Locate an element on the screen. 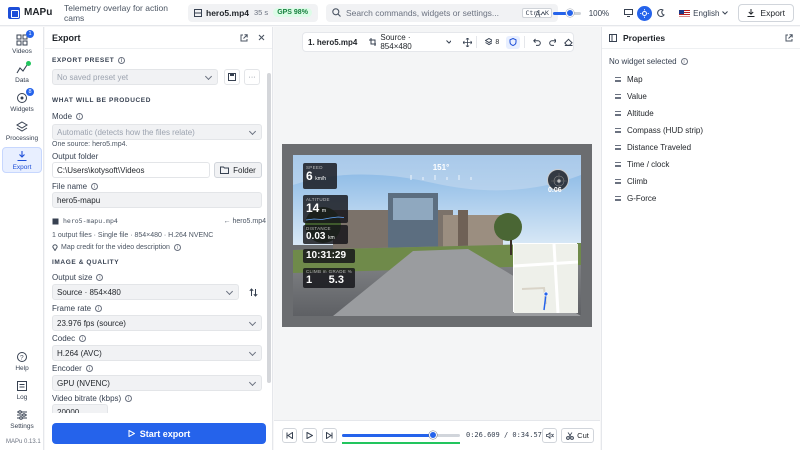 This screenshot has height=450, width=800. output-size-select: Source · 854×480 is located at coordinates (145, 292).